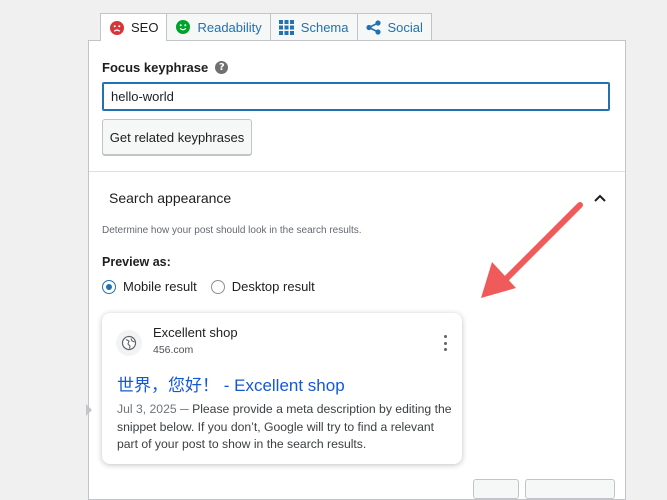  What do you see at coordinates (222, 67) in the screenshot?
I see `help-icon: ?` at bounding box center [222, 67].